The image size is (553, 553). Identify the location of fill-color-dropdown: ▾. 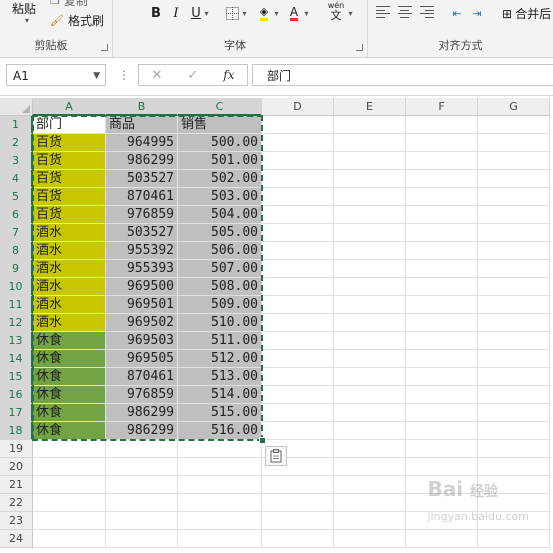
(276, 13).